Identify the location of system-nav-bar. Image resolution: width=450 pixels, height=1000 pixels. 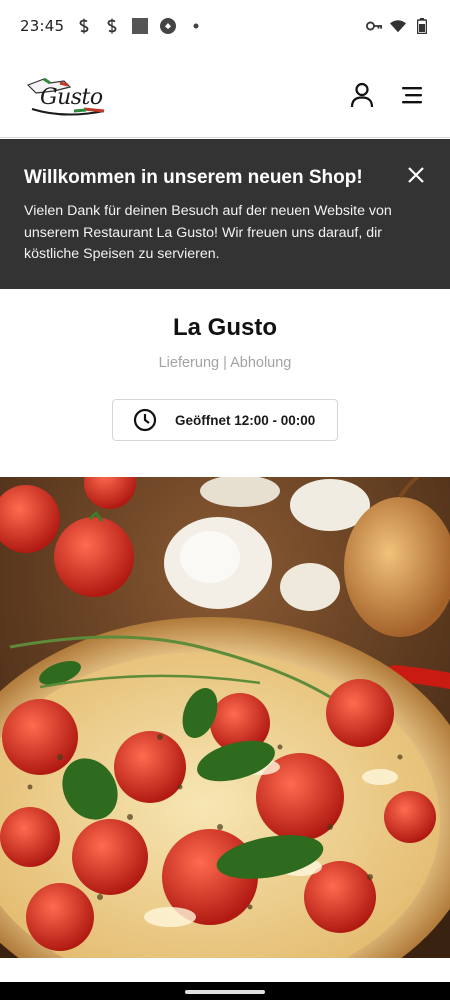
(225, 991).